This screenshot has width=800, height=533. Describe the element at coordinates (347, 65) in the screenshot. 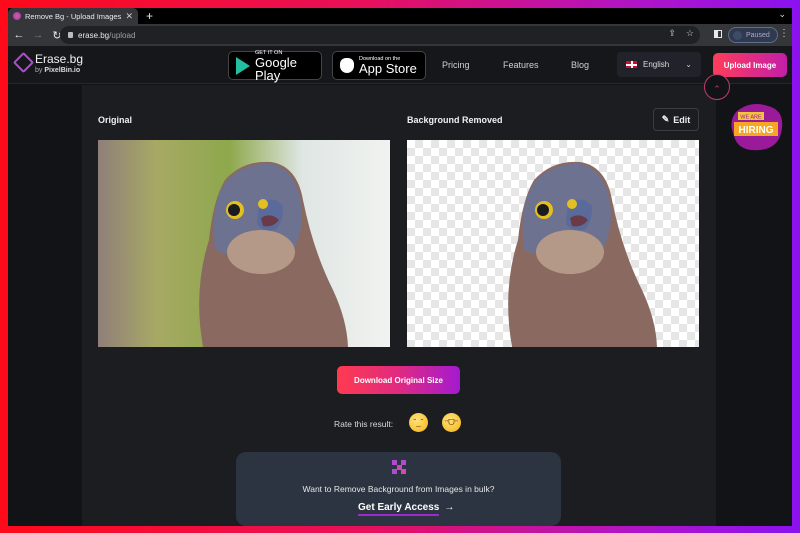

I see `apple-icon` at that location.